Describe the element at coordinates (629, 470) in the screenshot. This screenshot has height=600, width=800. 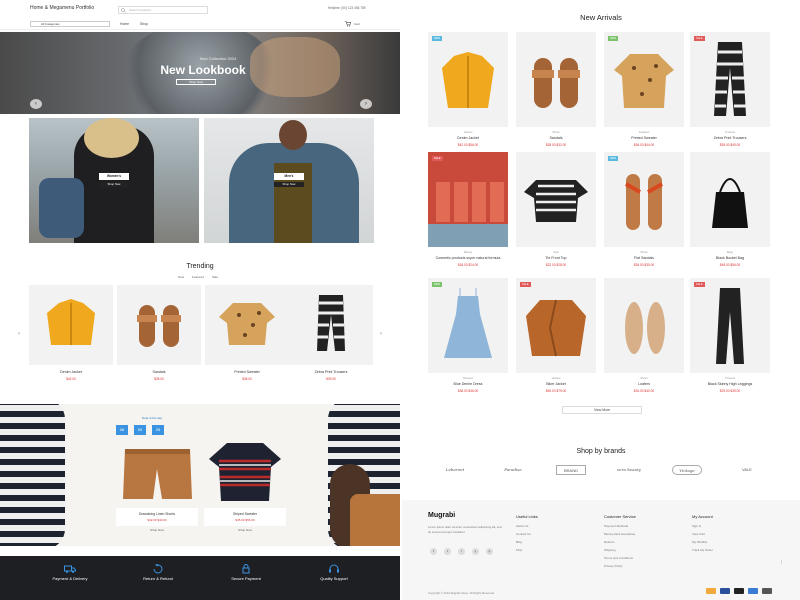
I see `brand-logo: vera beauty` at that location.